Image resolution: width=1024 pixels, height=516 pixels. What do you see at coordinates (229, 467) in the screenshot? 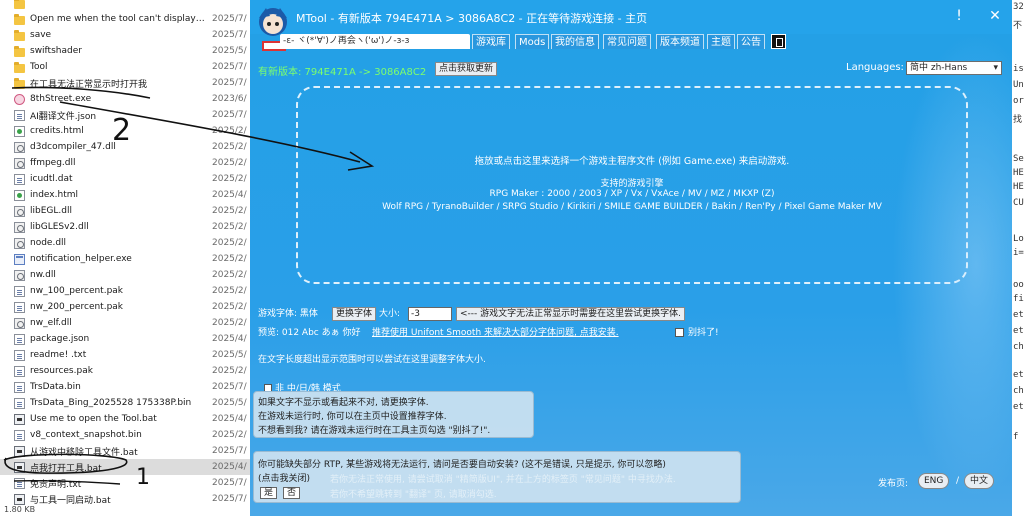
I see `file-date: 2025/4/` at bounding box center [229, 467].